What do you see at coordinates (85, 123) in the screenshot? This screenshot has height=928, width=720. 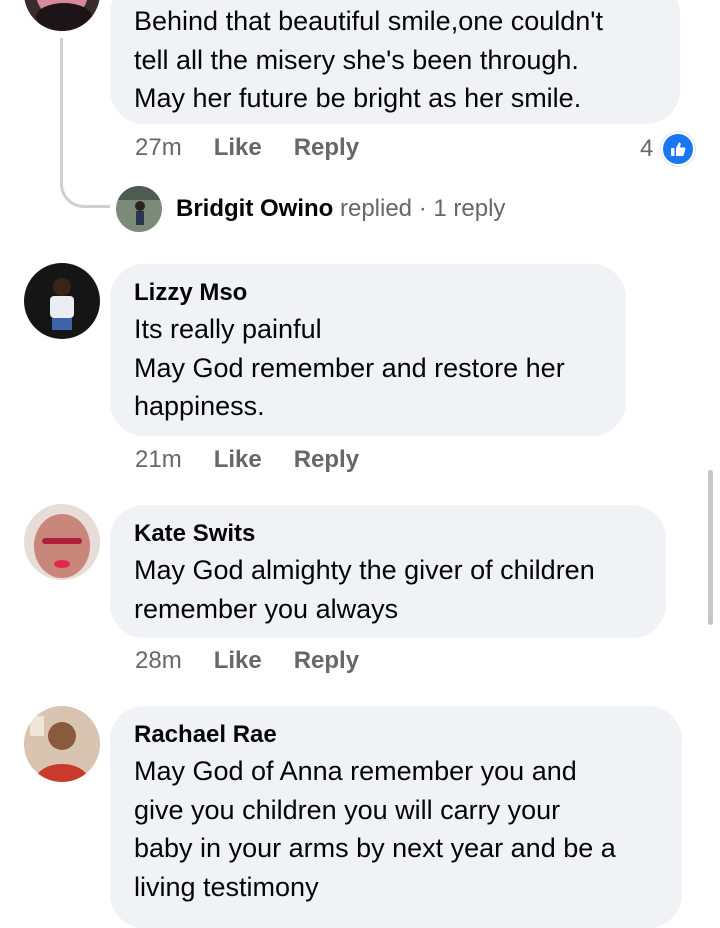 I see `thread-connector-line` at bounding box center [85, 123].